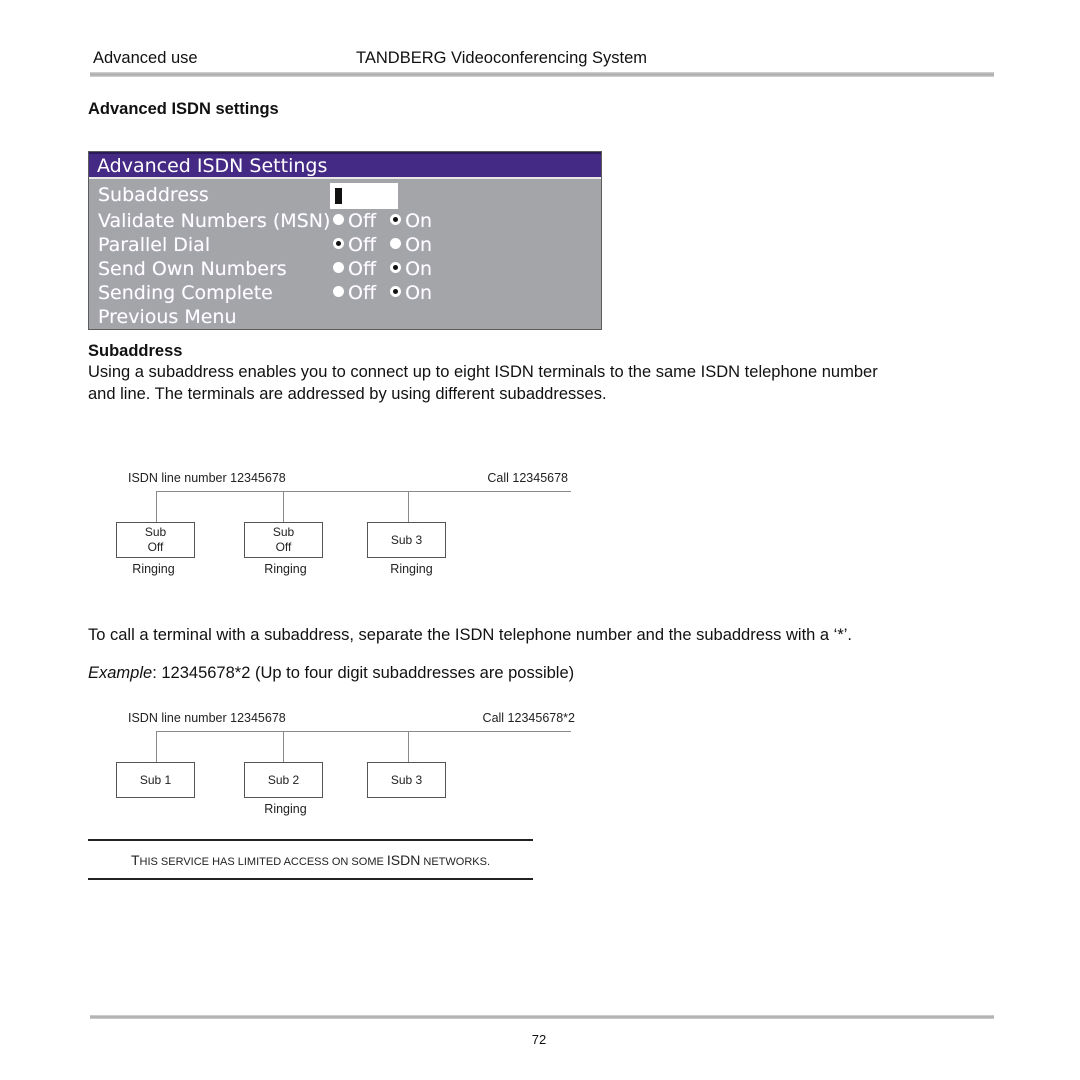 The width and height of the screenshot is (1080, 1080). I want to click on osd-item-parallel-dial: Parallel Dial, so click(154, 245).